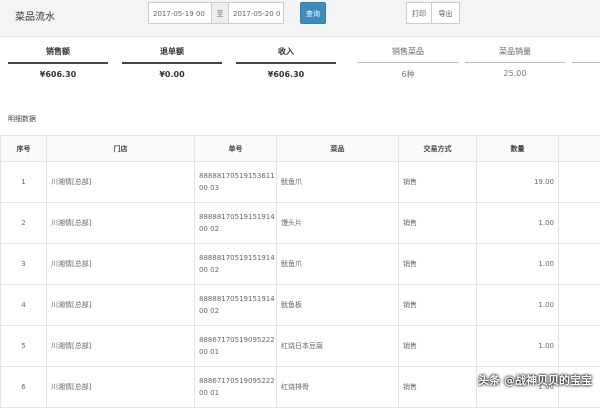 The image size is (600, 408). I want to click on start-date-input: 2017-05-19 00, so click(180, 13).